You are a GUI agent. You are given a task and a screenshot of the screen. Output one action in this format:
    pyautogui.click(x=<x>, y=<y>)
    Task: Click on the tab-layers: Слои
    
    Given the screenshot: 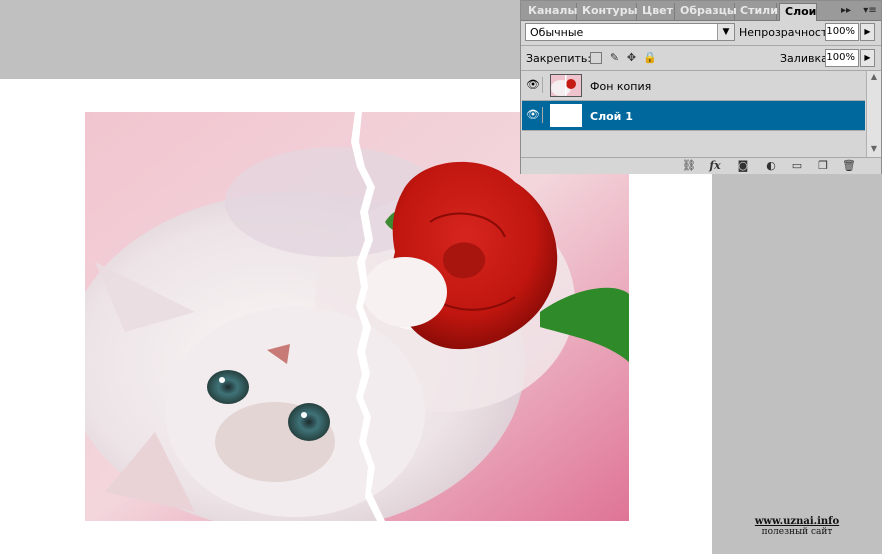 What is the action you would take?
    pyautogui.click(x=798, y=12)
    